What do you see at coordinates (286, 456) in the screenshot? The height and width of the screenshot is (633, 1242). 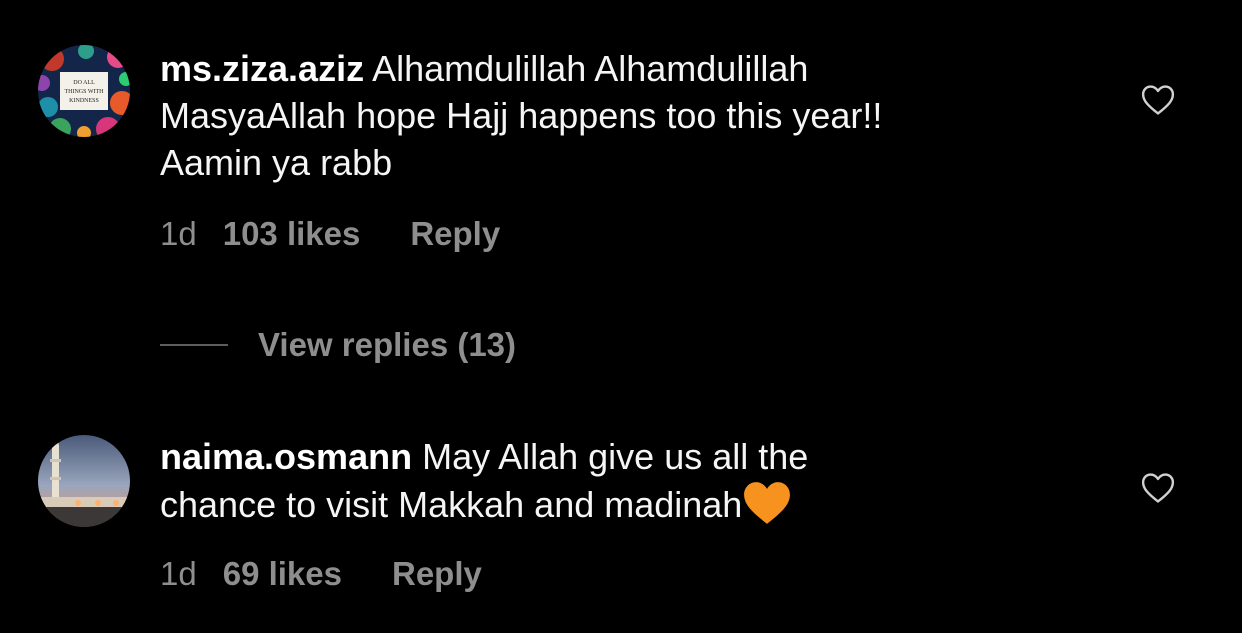 I see `username: naima.osmann` at bounding box center [286, 456].